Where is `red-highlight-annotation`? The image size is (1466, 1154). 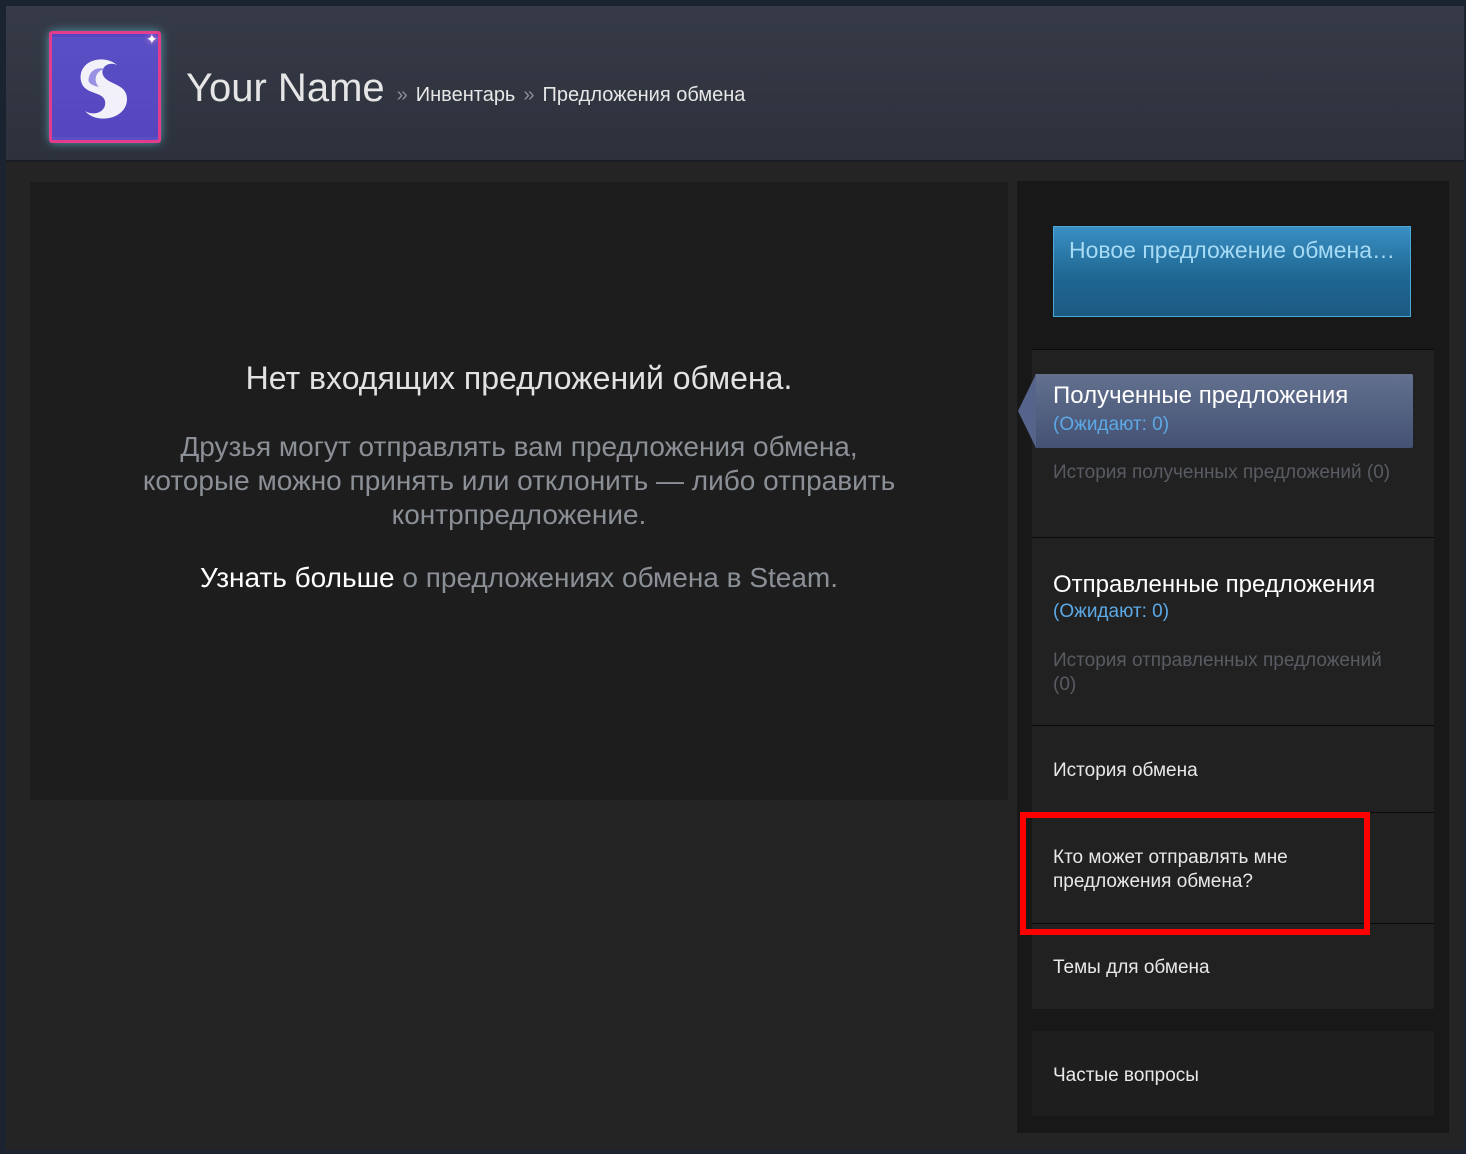 red-highlight-annotation is located at coordinates (1195, 873).